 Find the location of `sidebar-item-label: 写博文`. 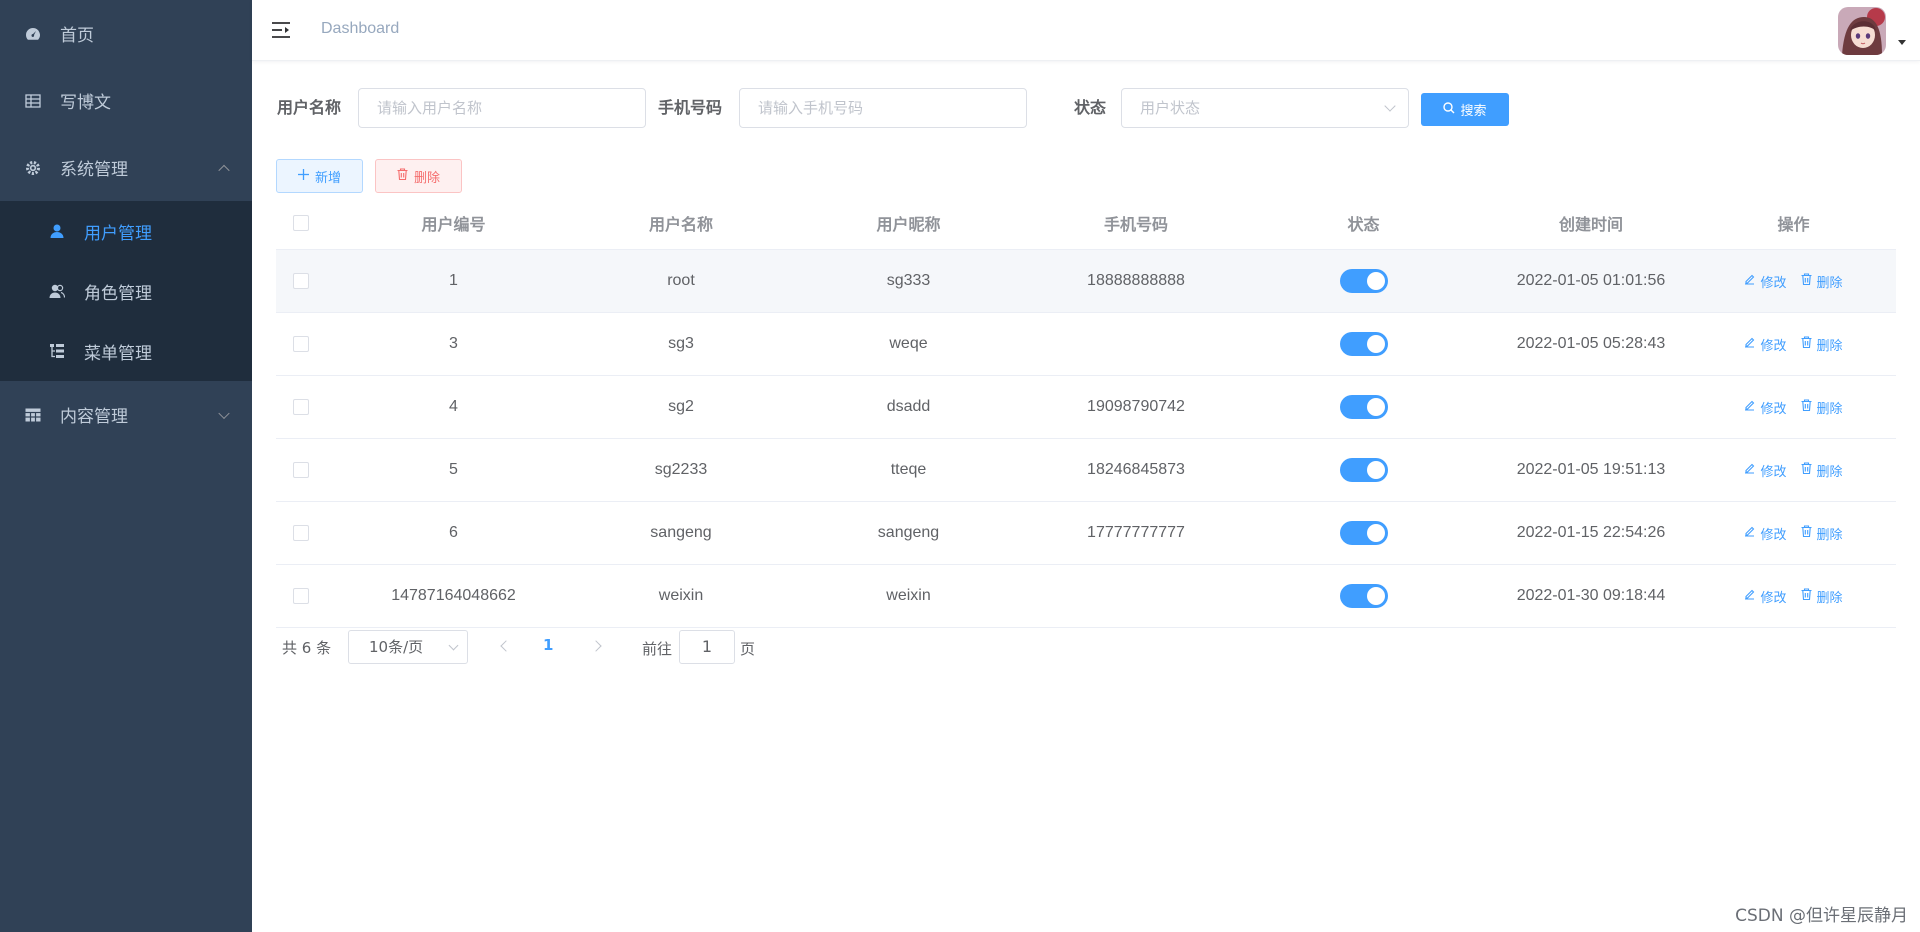

sidebar-item-label: 写博文 is located at coordinates (85, 103).